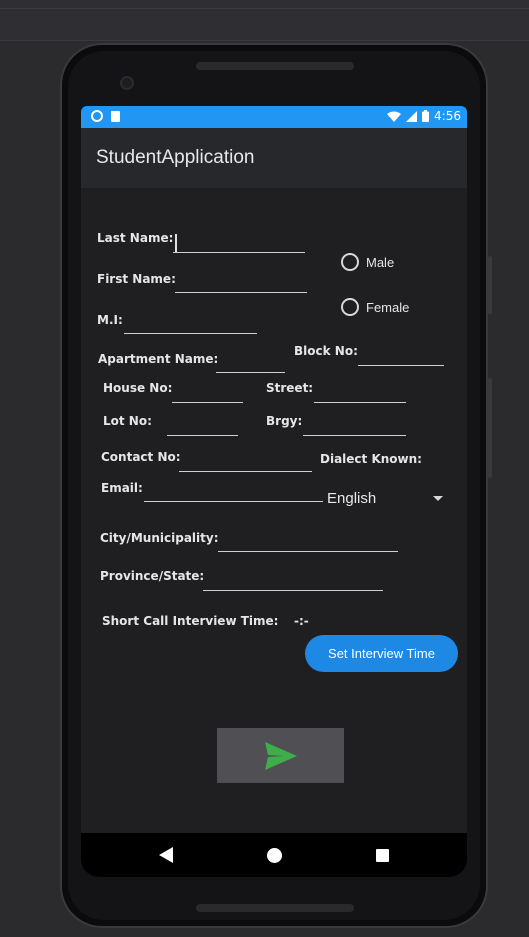  What do you see at coordinates (202, 426) in the screenshot?
I see `lot-input` at bounding box center [202, 426].